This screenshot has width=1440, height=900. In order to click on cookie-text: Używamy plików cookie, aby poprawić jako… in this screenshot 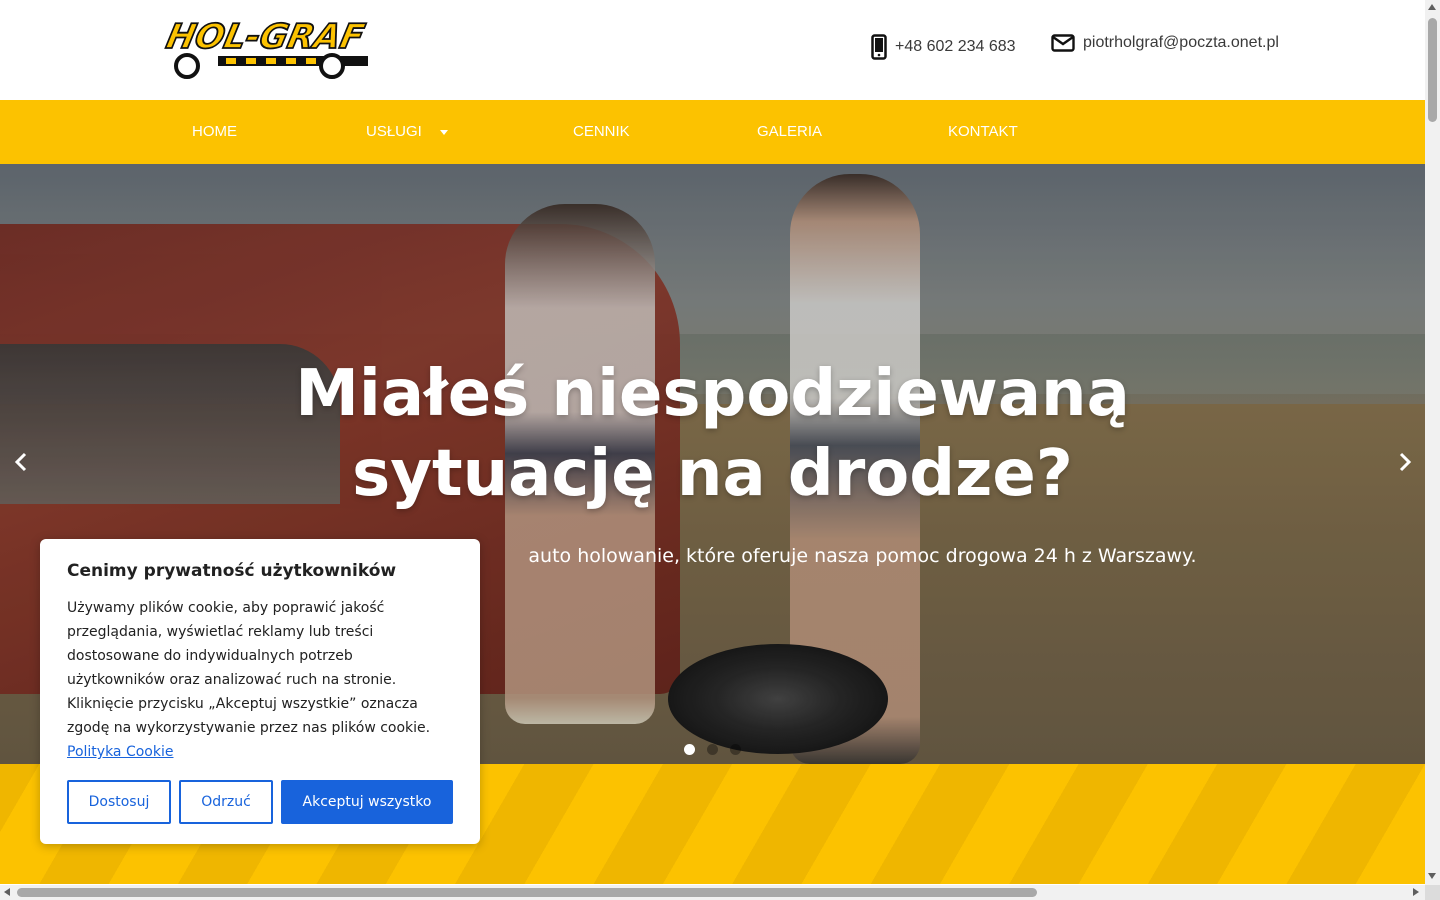, I will do `click(260, 680)`.